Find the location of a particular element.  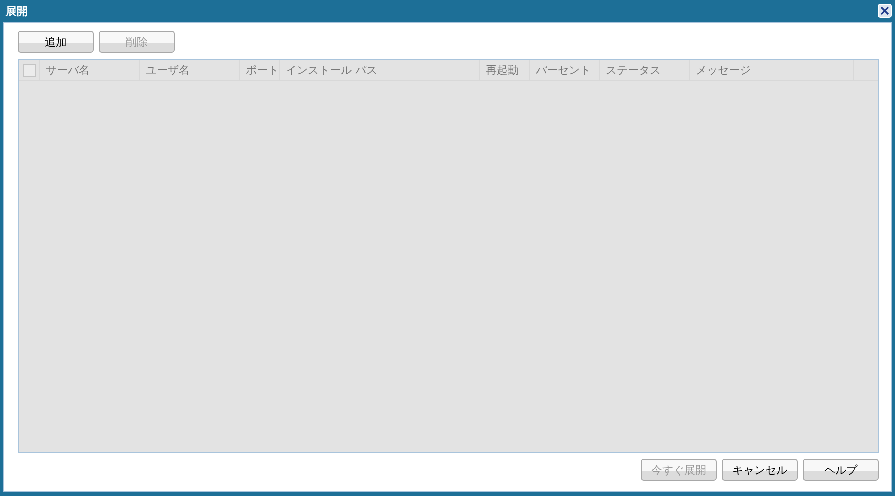

window-title: 展開 is located at coordinates (16, 11).